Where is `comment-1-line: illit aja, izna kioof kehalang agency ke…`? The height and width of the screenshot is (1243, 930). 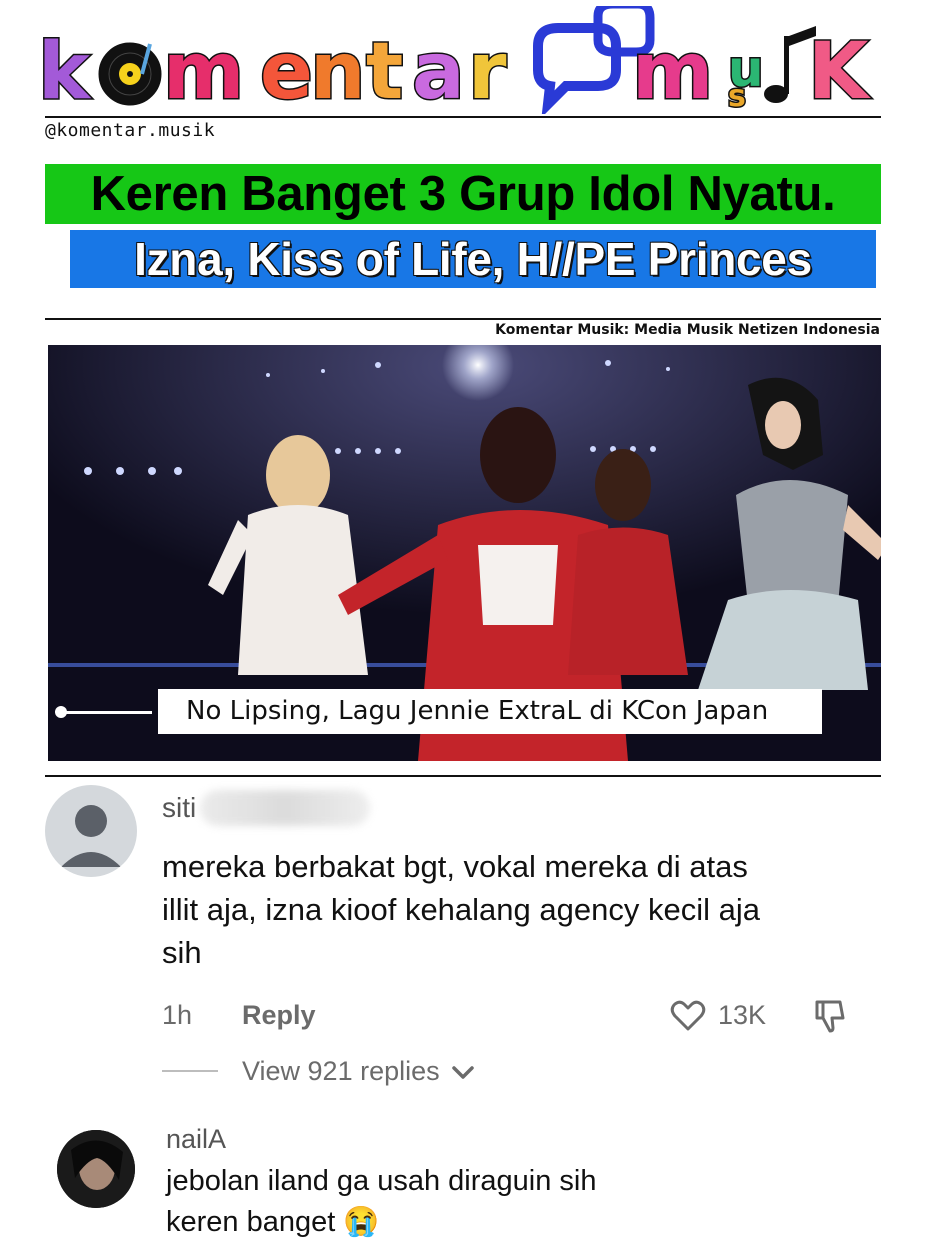
comment-1-line: illit aja, izna kioof kehalang agency ke… is located at coordinates (461, 909).